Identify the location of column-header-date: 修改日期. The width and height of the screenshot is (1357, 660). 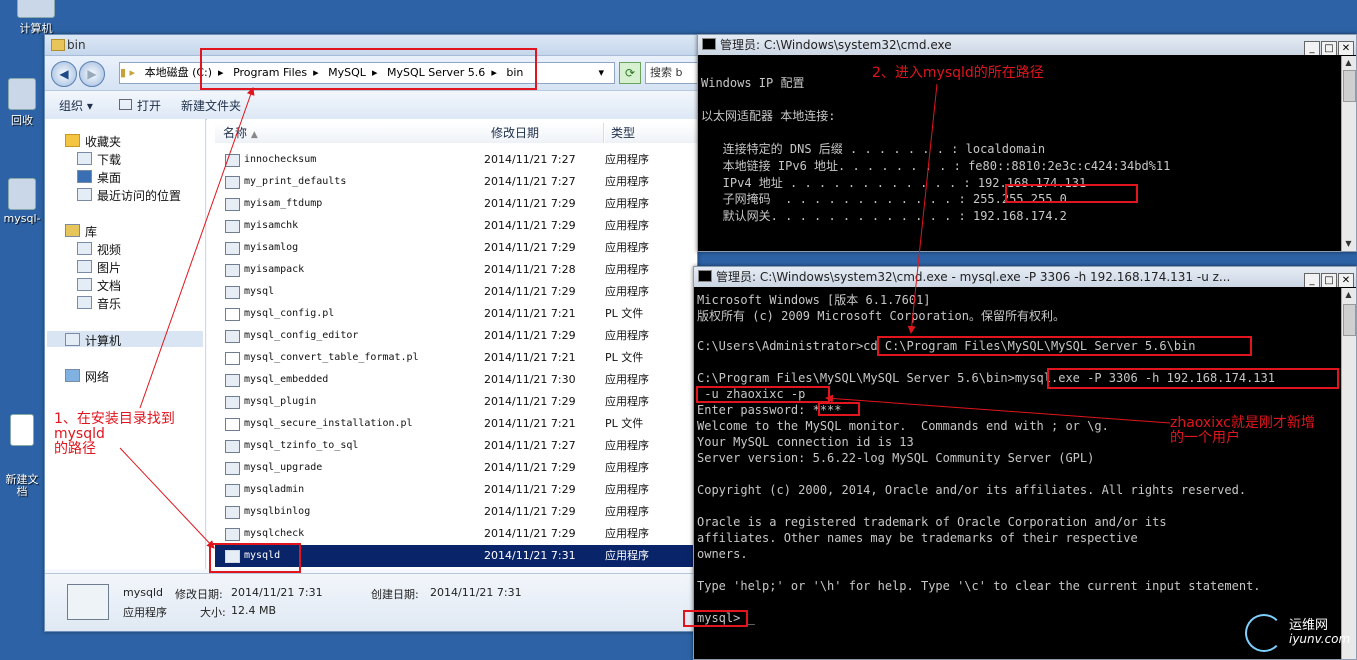
(544, 133).